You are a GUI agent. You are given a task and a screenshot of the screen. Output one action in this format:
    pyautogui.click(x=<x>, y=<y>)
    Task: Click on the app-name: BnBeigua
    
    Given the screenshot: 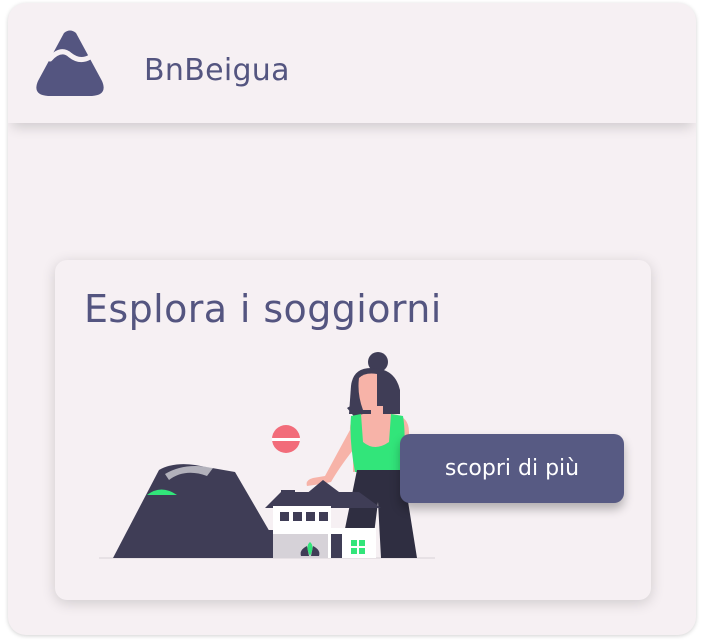 What is the action you would take?
    pyautogui.click(x=217, y=70)
    